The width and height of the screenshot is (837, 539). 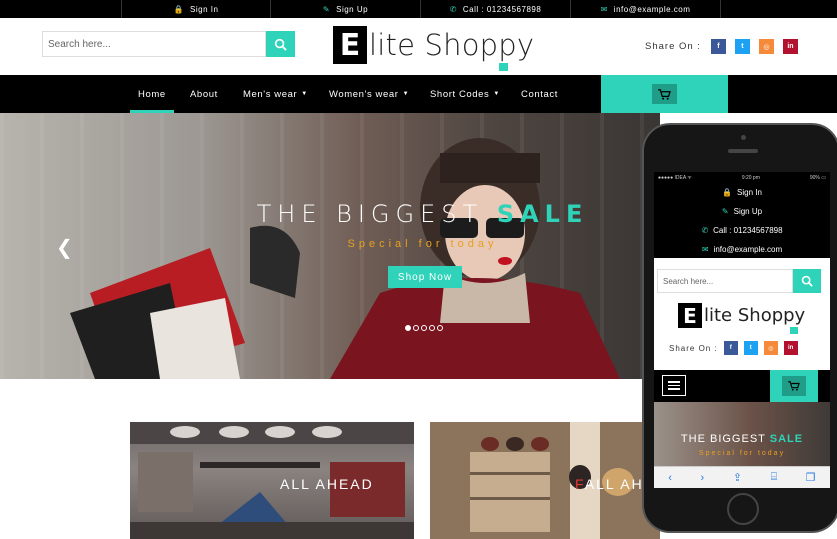 I want to click on search-form, so click(x=168, y=44).